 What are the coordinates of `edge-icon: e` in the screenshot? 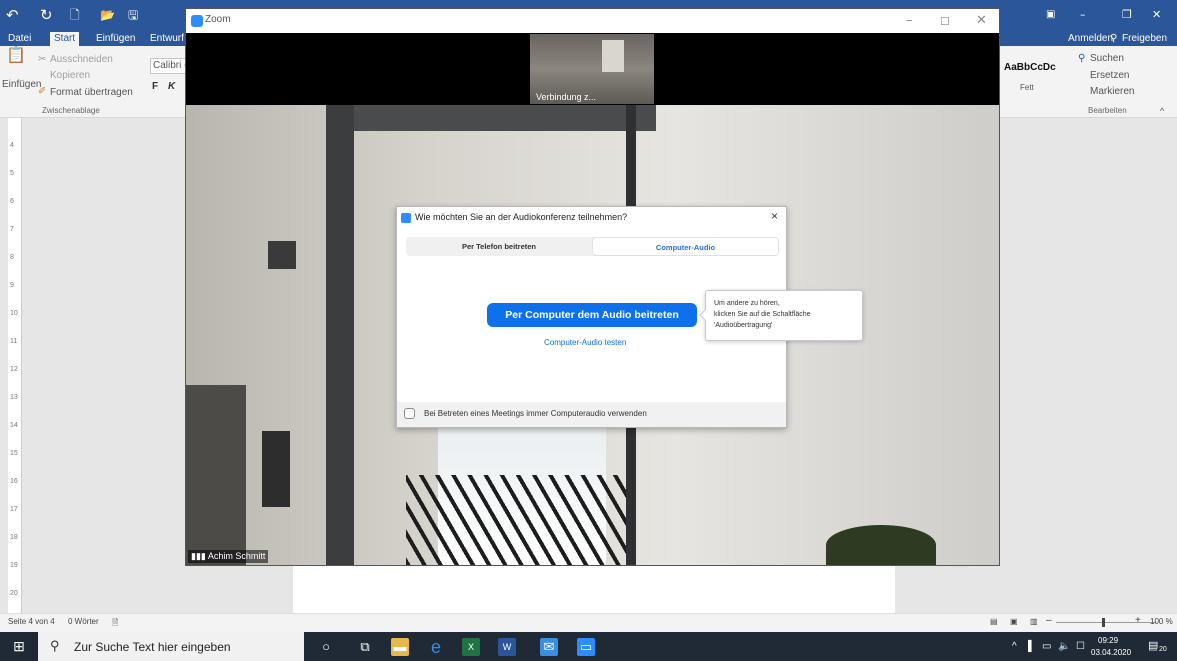 It's located at (436, 647).